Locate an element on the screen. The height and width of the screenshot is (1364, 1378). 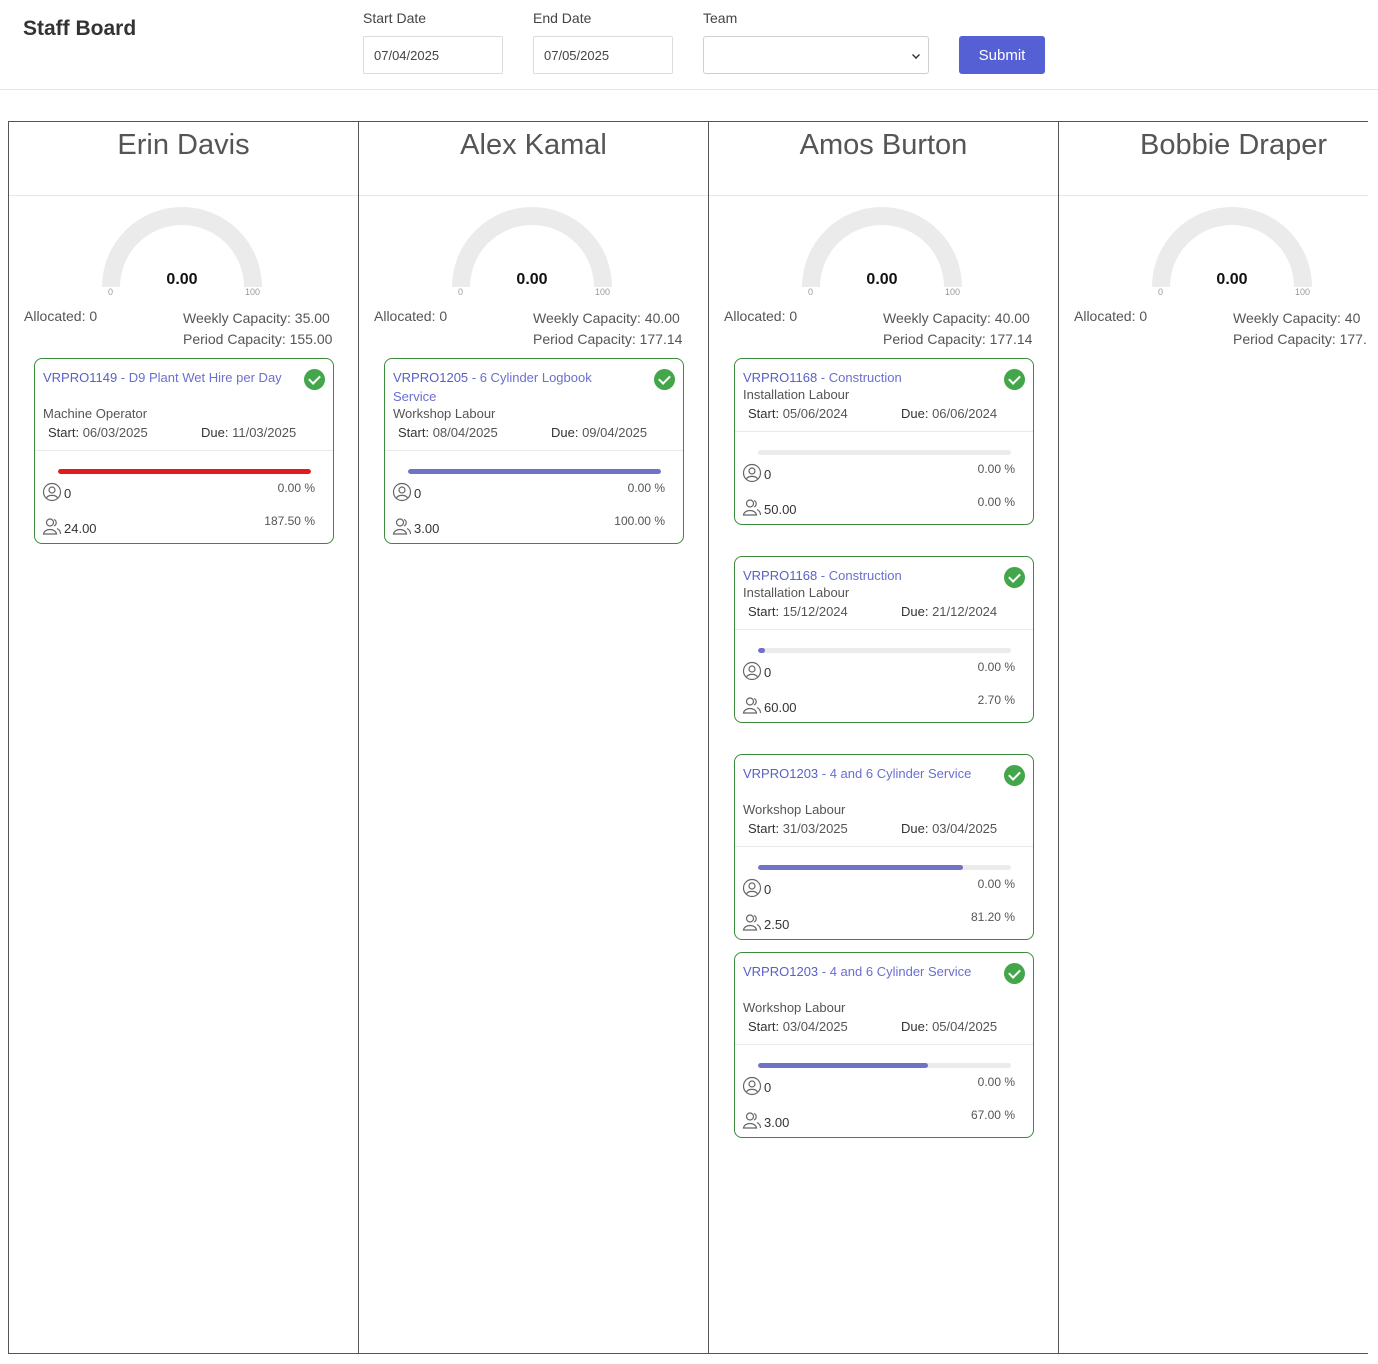
hours-value: 24.00 is located at coordinates (80, 528).